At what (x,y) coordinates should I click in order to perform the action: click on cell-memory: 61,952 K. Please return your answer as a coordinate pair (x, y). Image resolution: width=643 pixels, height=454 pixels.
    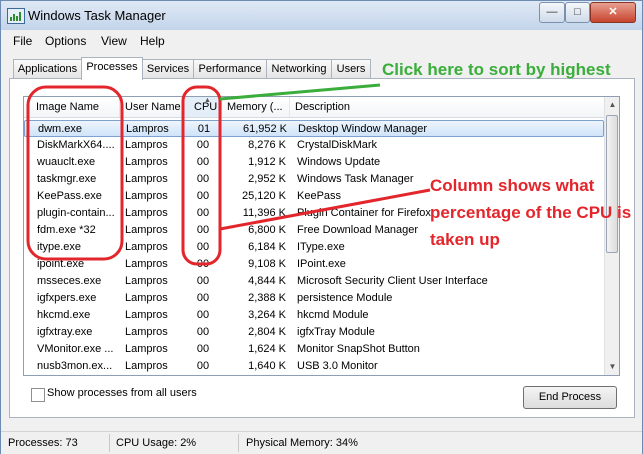
    Looking at the image, I should click on (264, 129).